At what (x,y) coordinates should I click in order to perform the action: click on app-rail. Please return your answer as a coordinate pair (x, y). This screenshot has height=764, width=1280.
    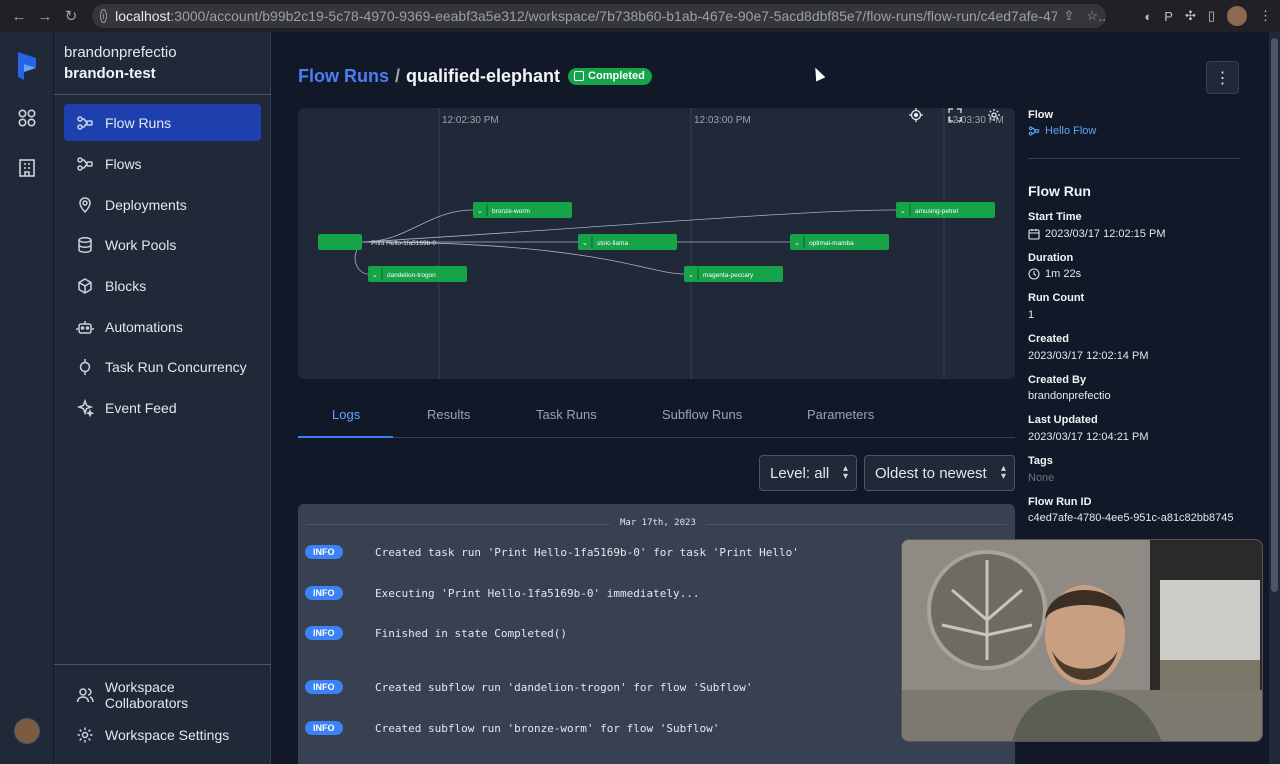
    Looking at the image, I should click on (27, 398).